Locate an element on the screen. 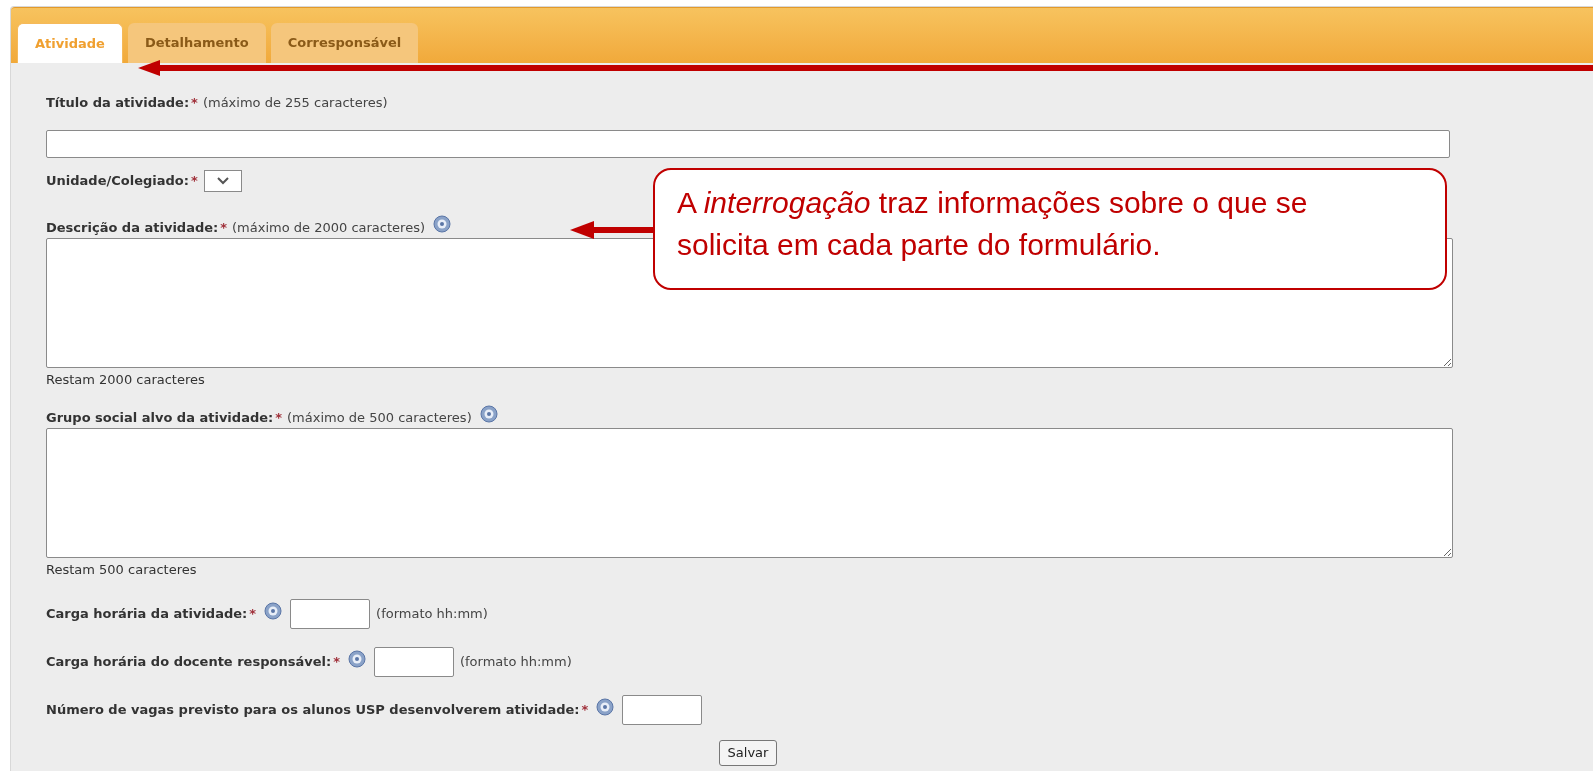  tab: Corresponsável is located at coordinates (344, 43).